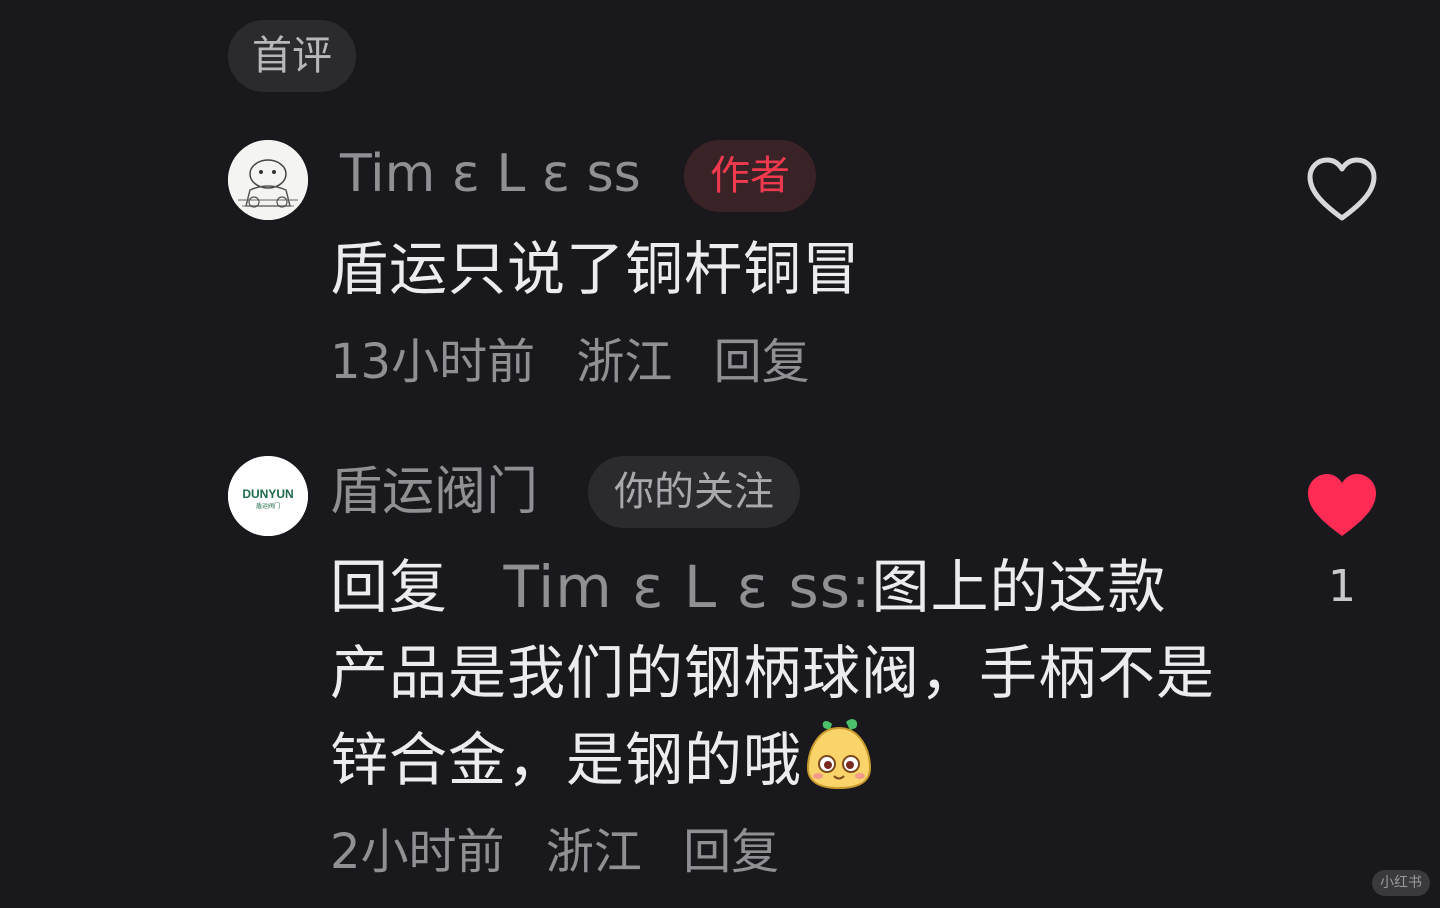  What do you see at coordinates (687, 587) in the screenshot?
I see `reply-target-user: Tim ε L ε ss:` at bounding box center [687, 587].